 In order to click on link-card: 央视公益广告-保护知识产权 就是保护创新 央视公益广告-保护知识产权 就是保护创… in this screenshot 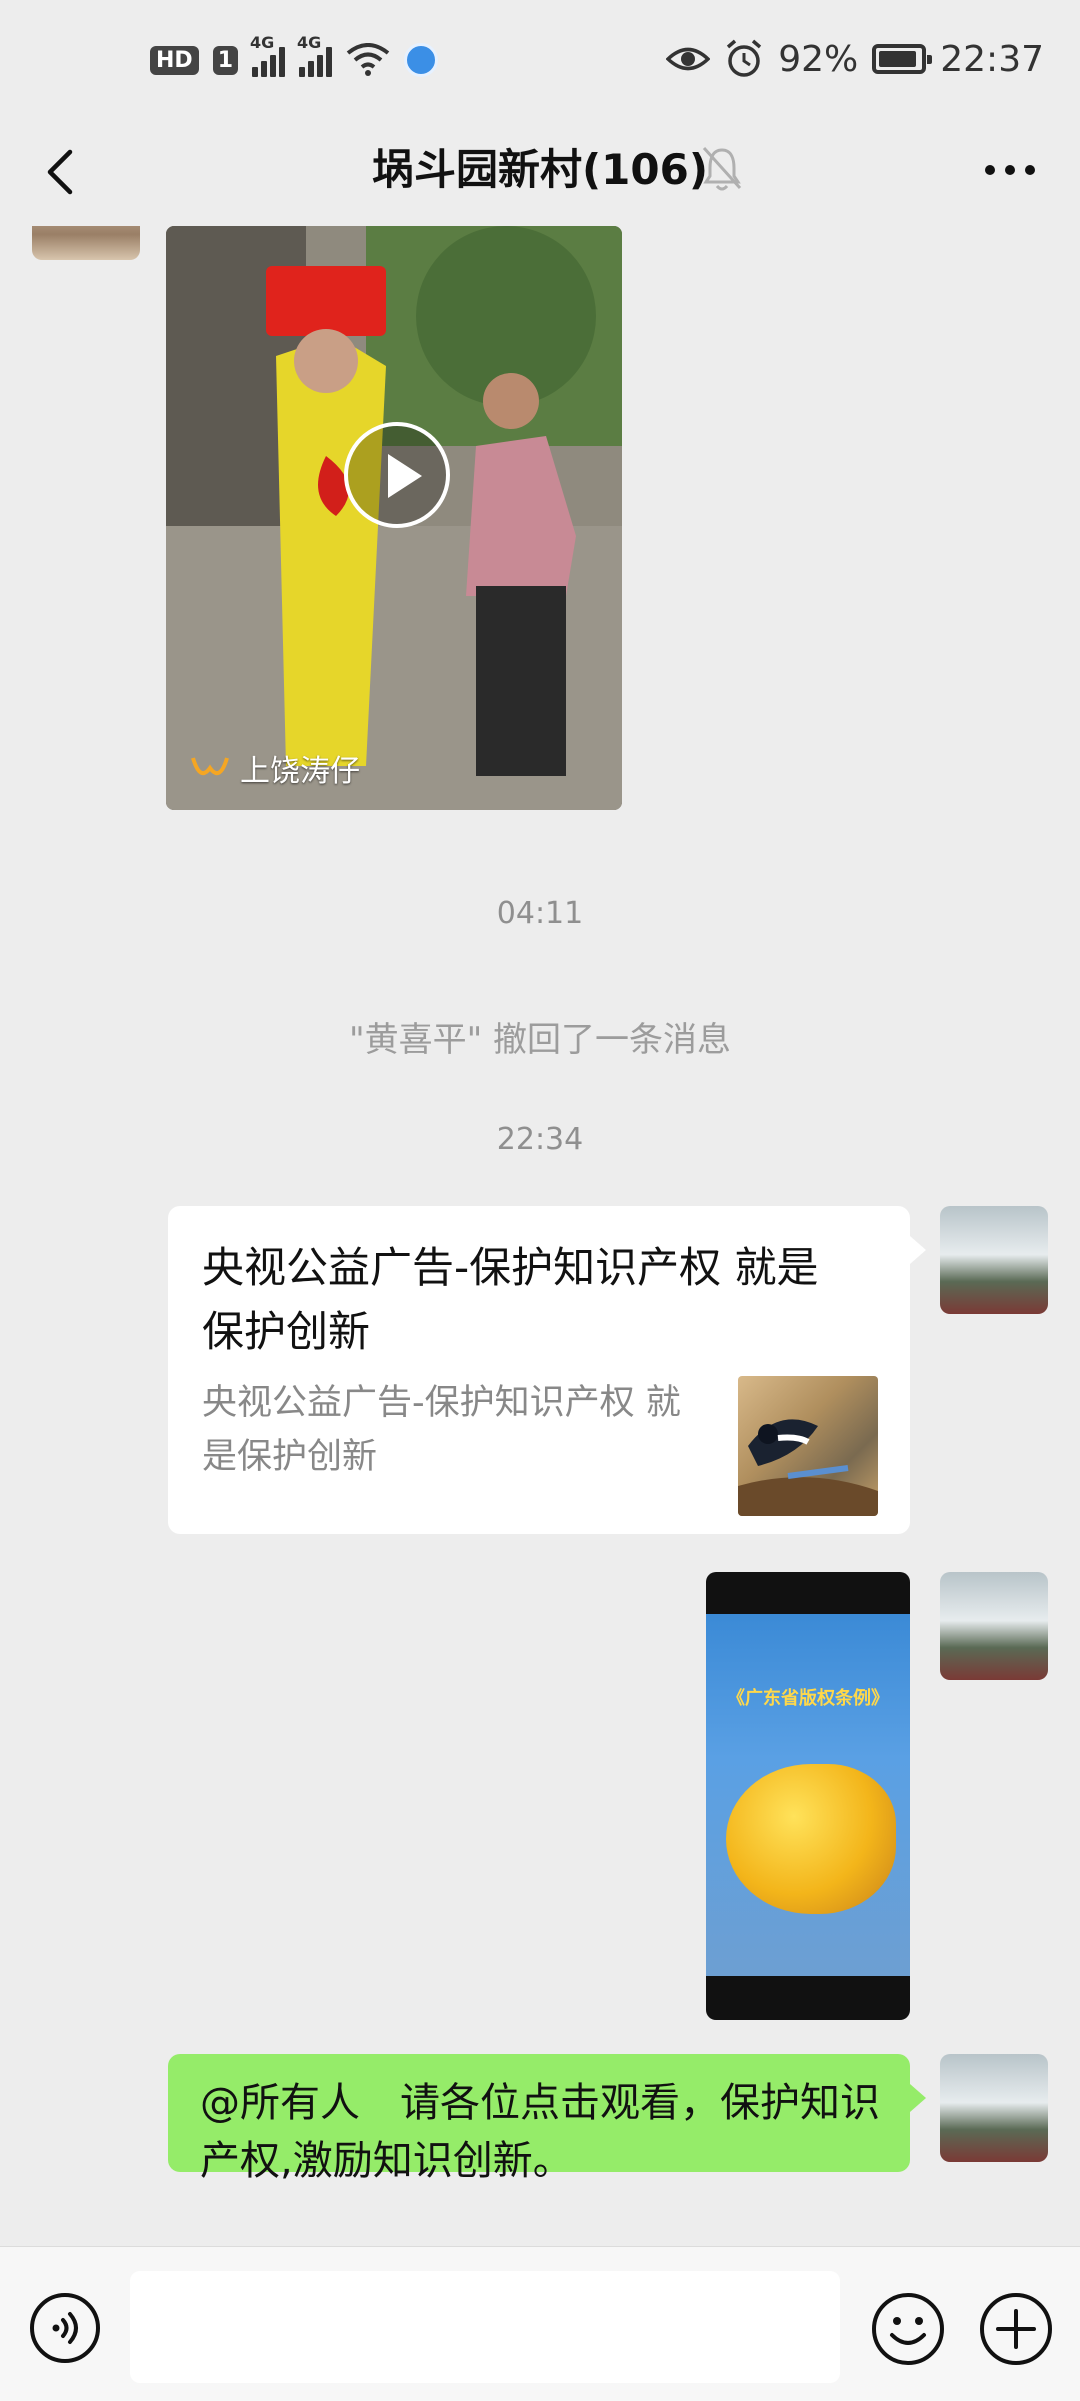, I will do `click(547, 1370)`.